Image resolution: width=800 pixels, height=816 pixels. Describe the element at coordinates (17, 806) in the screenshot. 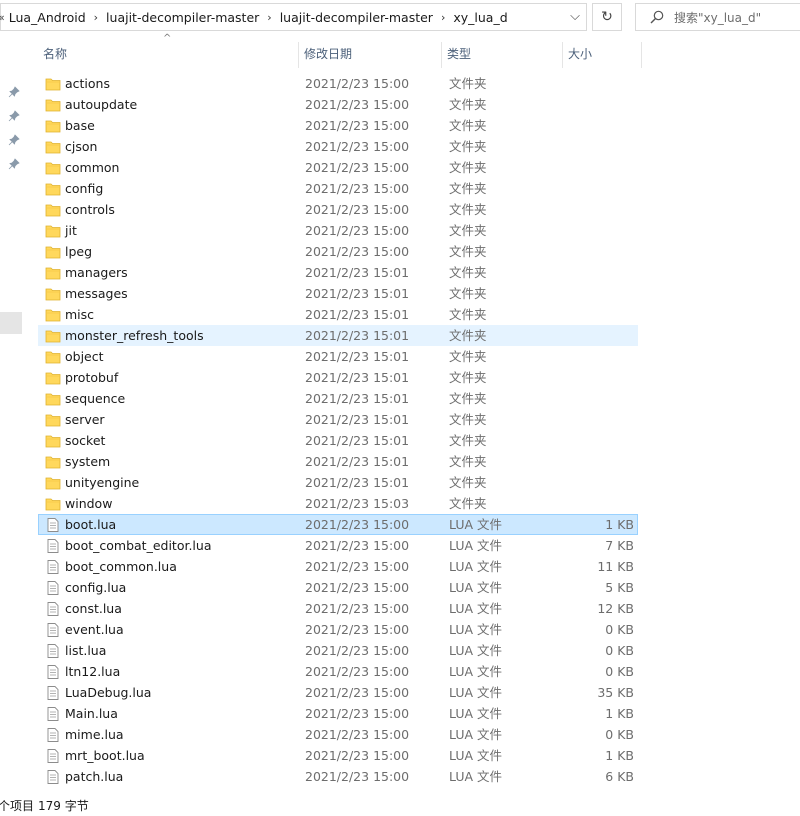

I see `item-count-text: 个项目` at that location.